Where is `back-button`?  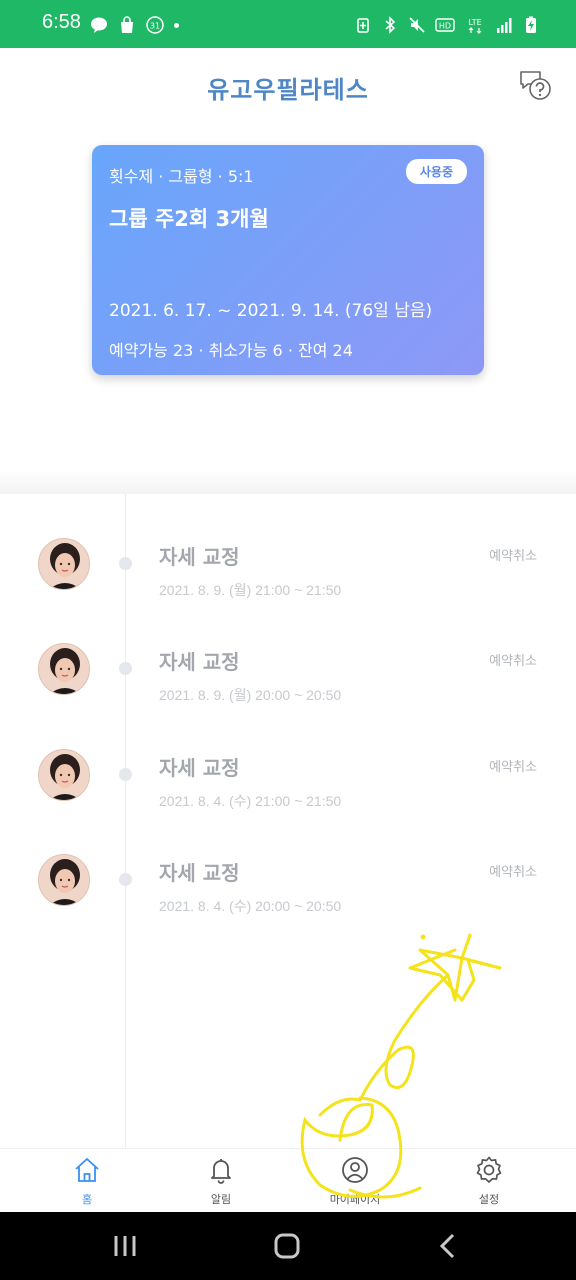
back-button is located at coordinates (448, 1246).